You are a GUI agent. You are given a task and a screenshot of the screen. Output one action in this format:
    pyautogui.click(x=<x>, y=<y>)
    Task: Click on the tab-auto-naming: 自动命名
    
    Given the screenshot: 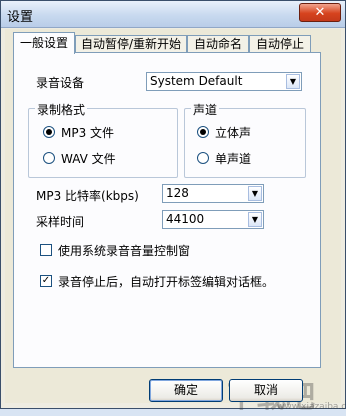 What is the action you would take?
    pyautogui.click(x=218, y=44)
    